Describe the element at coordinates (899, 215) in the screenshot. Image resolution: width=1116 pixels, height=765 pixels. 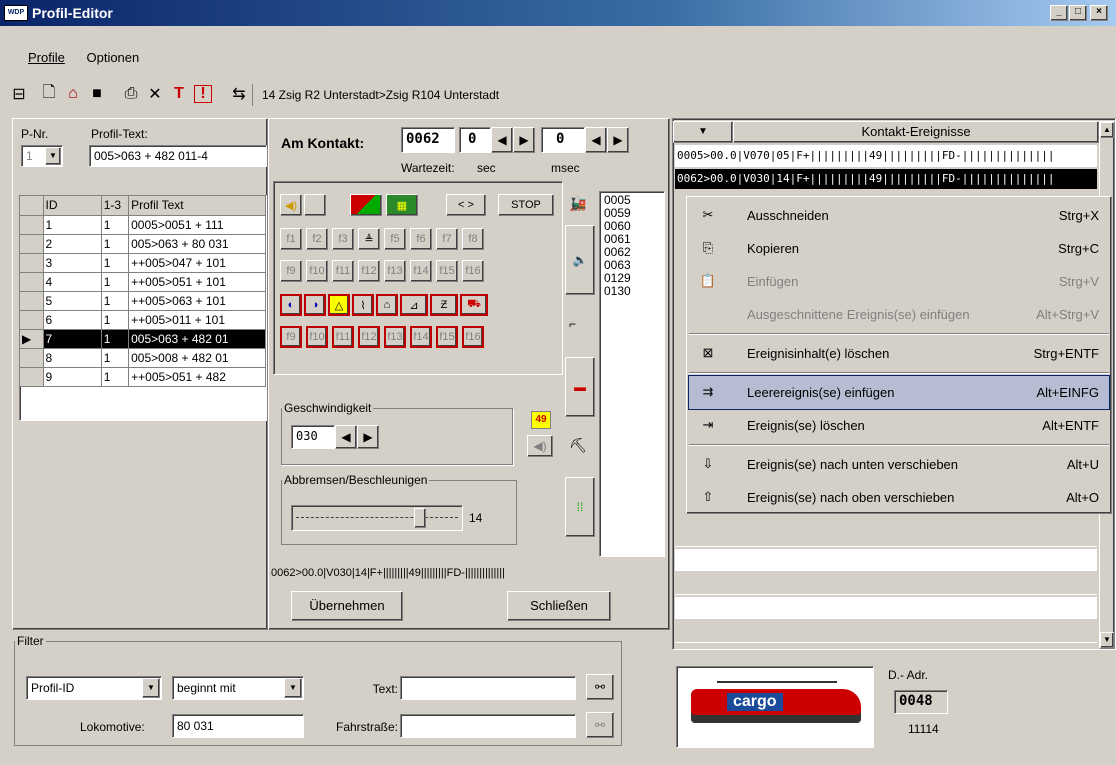
I see `context-menu-item: ✂ Ausschneiden Strg+X` at that location.